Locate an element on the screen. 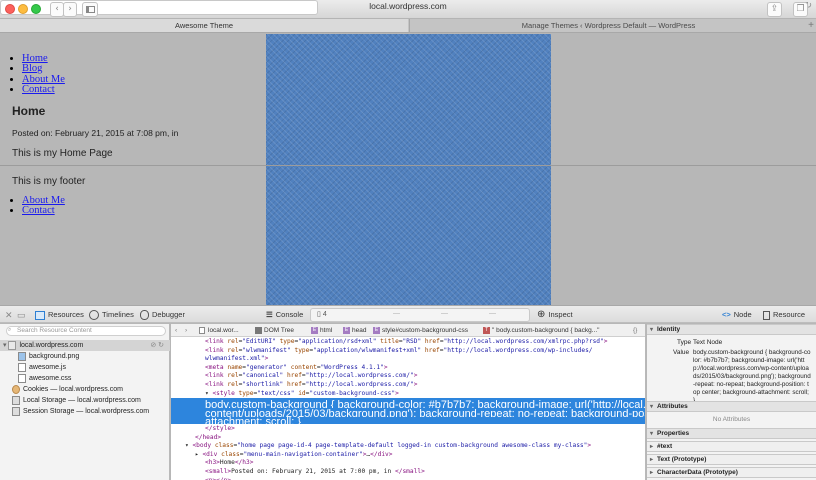 This screenshot has width=816, height=480. resources-icon is located at coordinates (40, 315).